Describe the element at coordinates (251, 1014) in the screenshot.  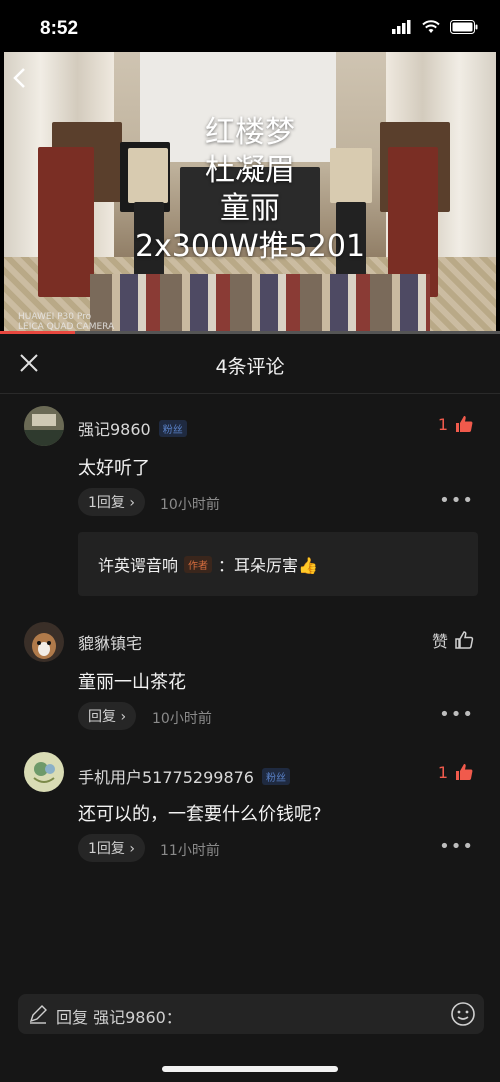
I see `reply-input: 回复 强记9860：` at that location.